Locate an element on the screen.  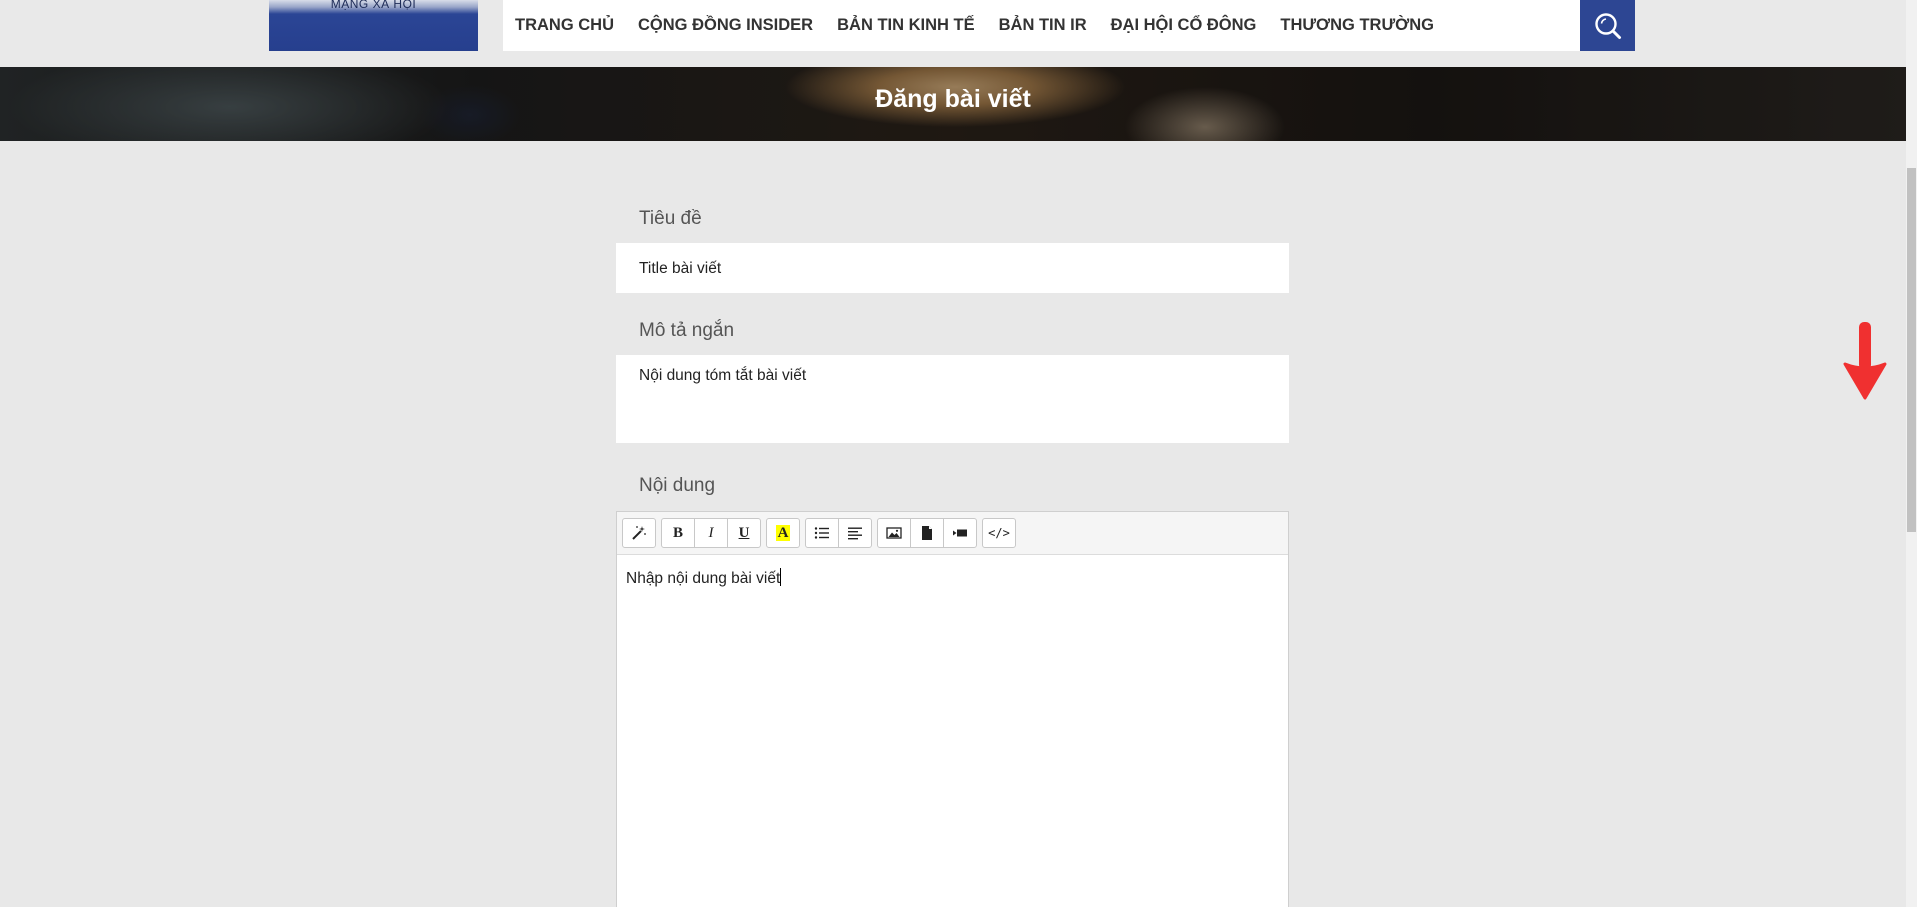
image-icon is located at coordinates (894, 533).